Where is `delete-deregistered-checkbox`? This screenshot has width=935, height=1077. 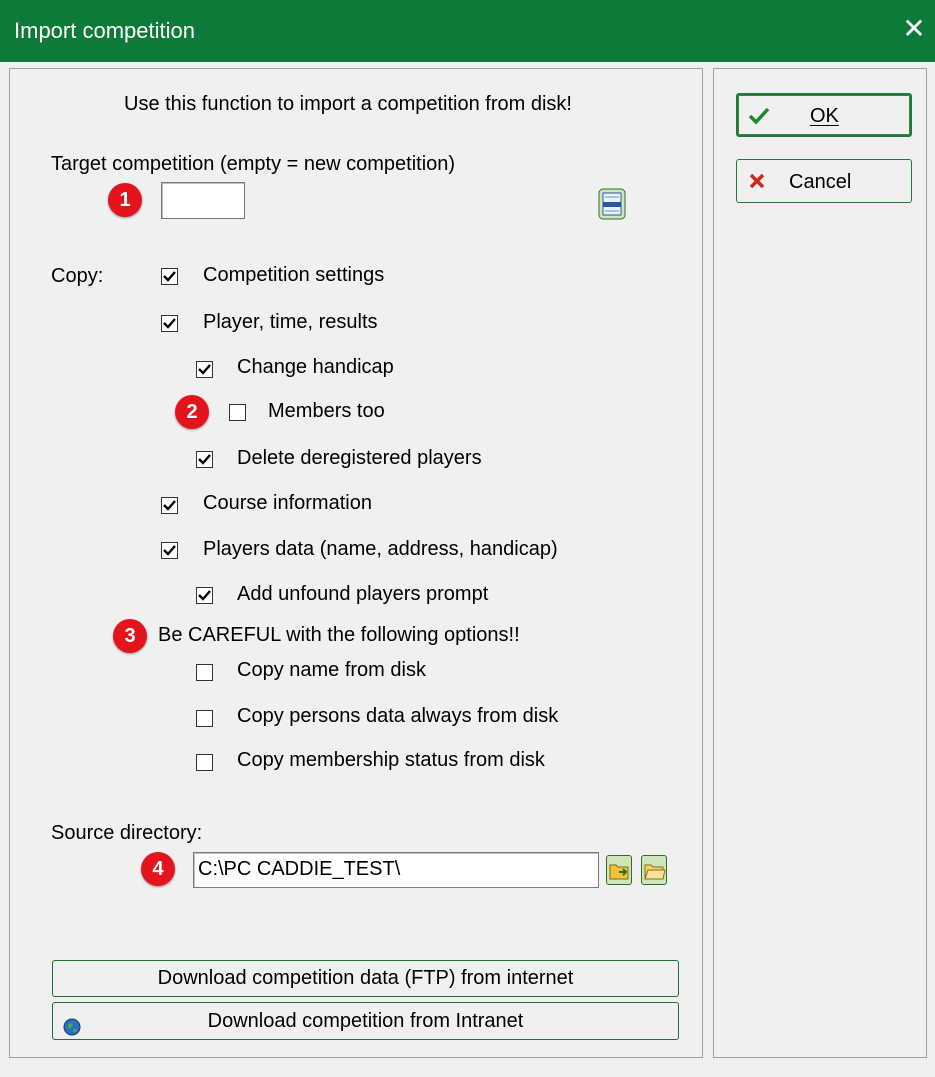 delete-deregistered-checkbox is located at coordinates (204, 459).